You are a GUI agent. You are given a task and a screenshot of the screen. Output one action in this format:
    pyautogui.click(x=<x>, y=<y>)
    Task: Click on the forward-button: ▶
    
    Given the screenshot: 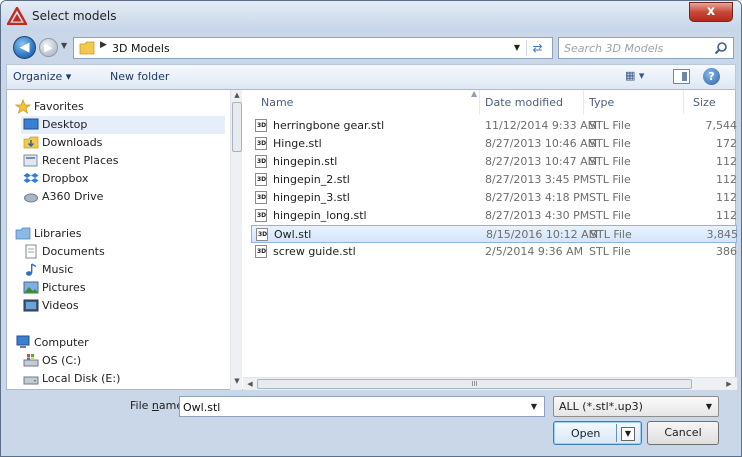 What is the action you would take?
    pyautogui.click(x=48, y=47)
    